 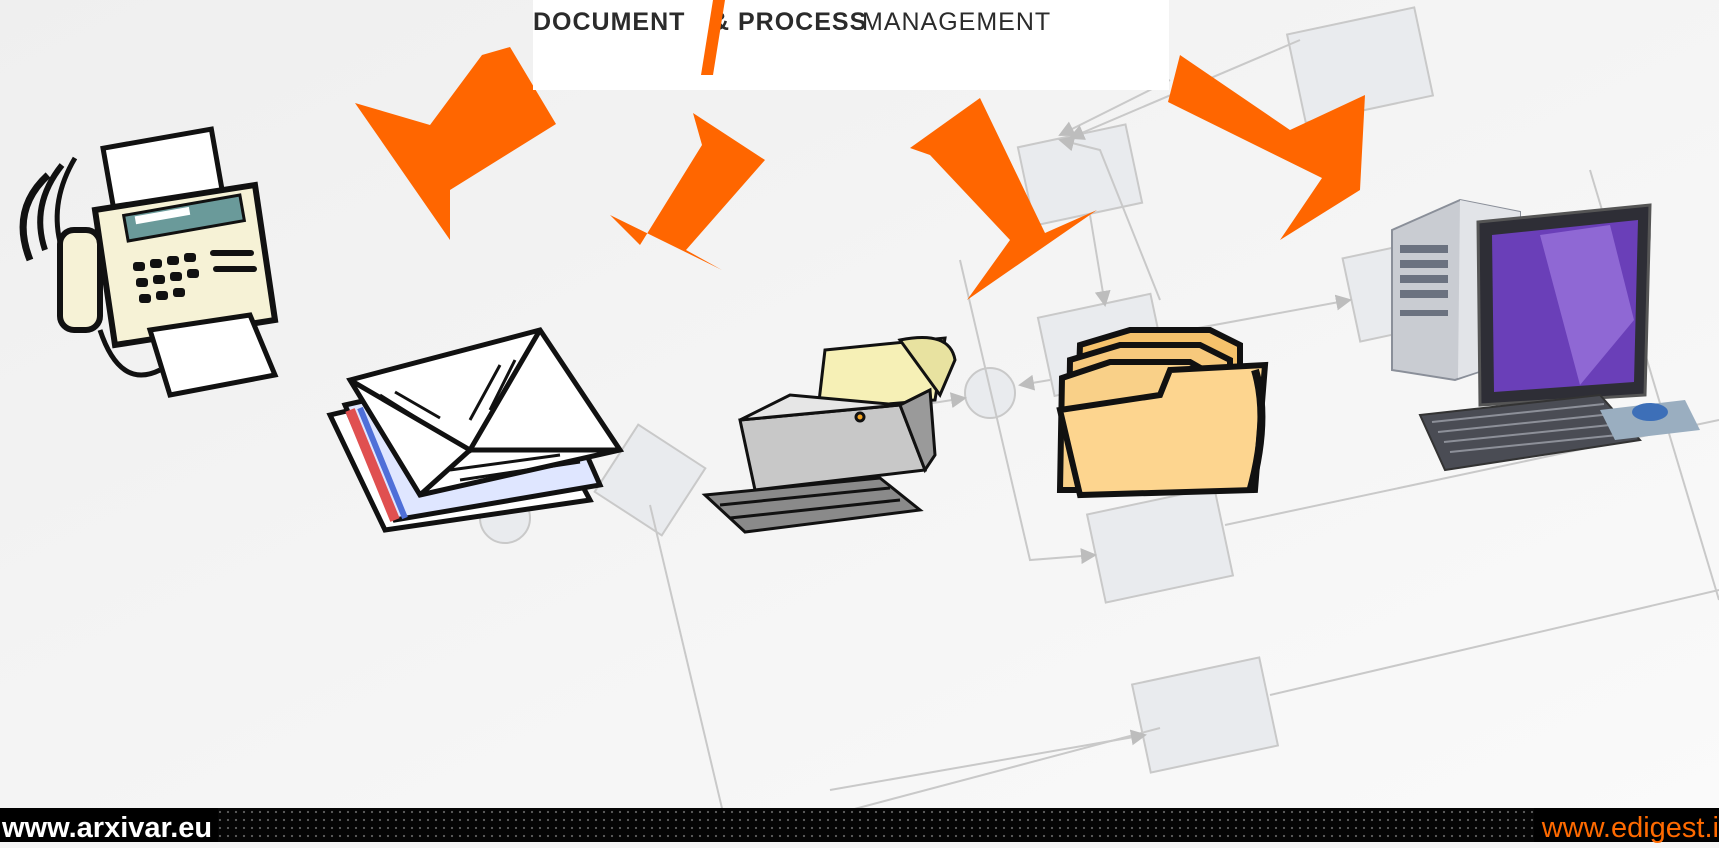 What do you see at coordinates (859, 826) in the screenshot?
I see `footer-bar: www.arxivar.eu www.edigest.i` at bounding box center [859, 826].